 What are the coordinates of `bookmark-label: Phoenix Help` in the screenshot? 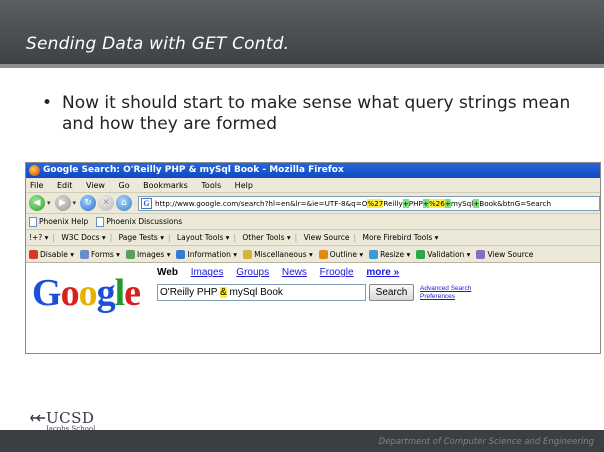 It's located at (64, 221).